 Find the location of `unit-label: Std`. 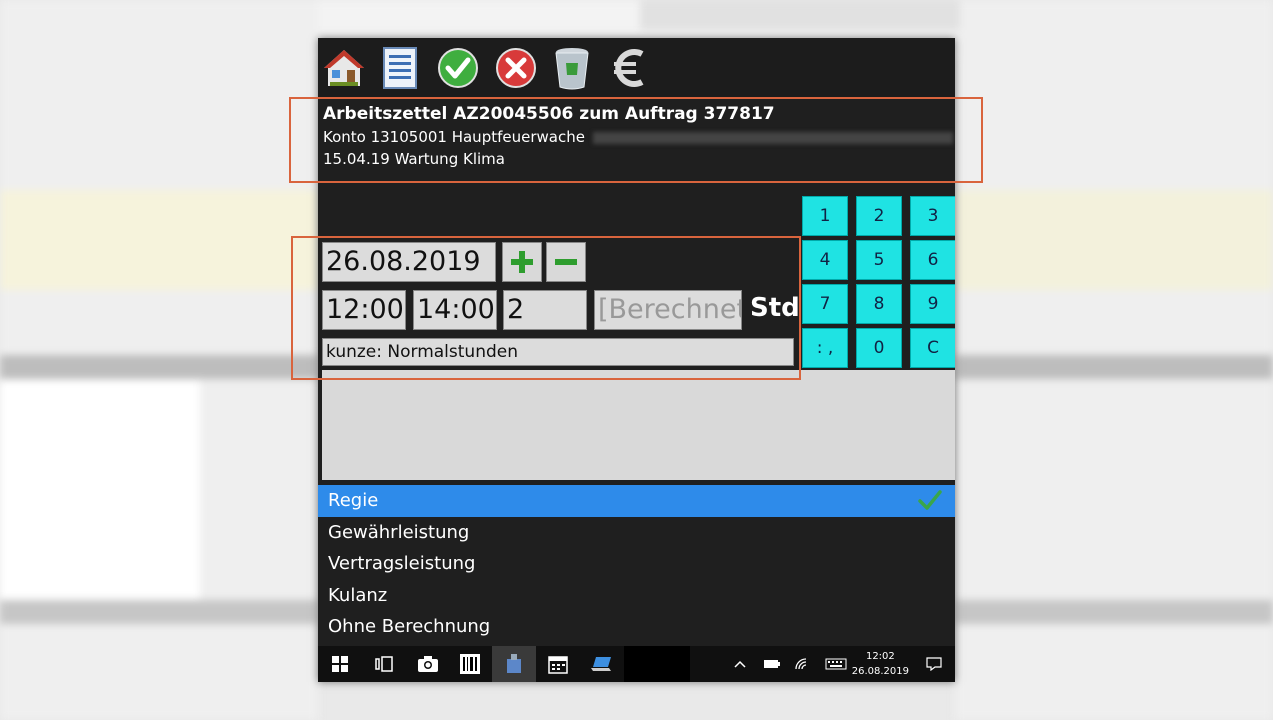

unit-label: Std is located at coordinates (775, 308).